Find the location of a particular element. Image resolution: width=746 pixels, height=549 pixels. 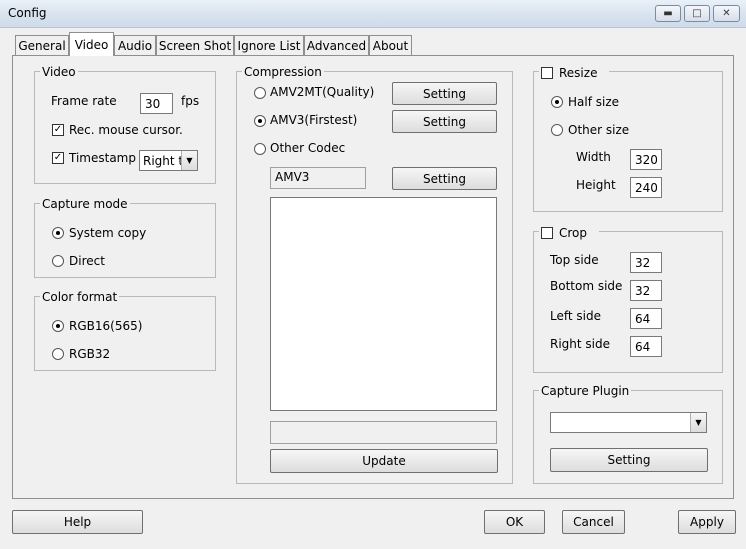

rgb16-radio is located at coordinates (58, 326).